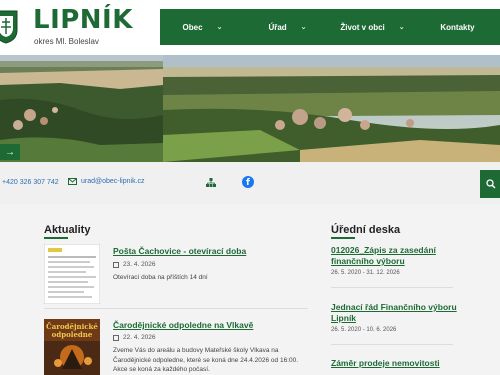  What do you see at coordinates (287, 27) in the screenshot?
I see `nav-item-urad: Úřad ⌄` at bounding box center [287, 27].